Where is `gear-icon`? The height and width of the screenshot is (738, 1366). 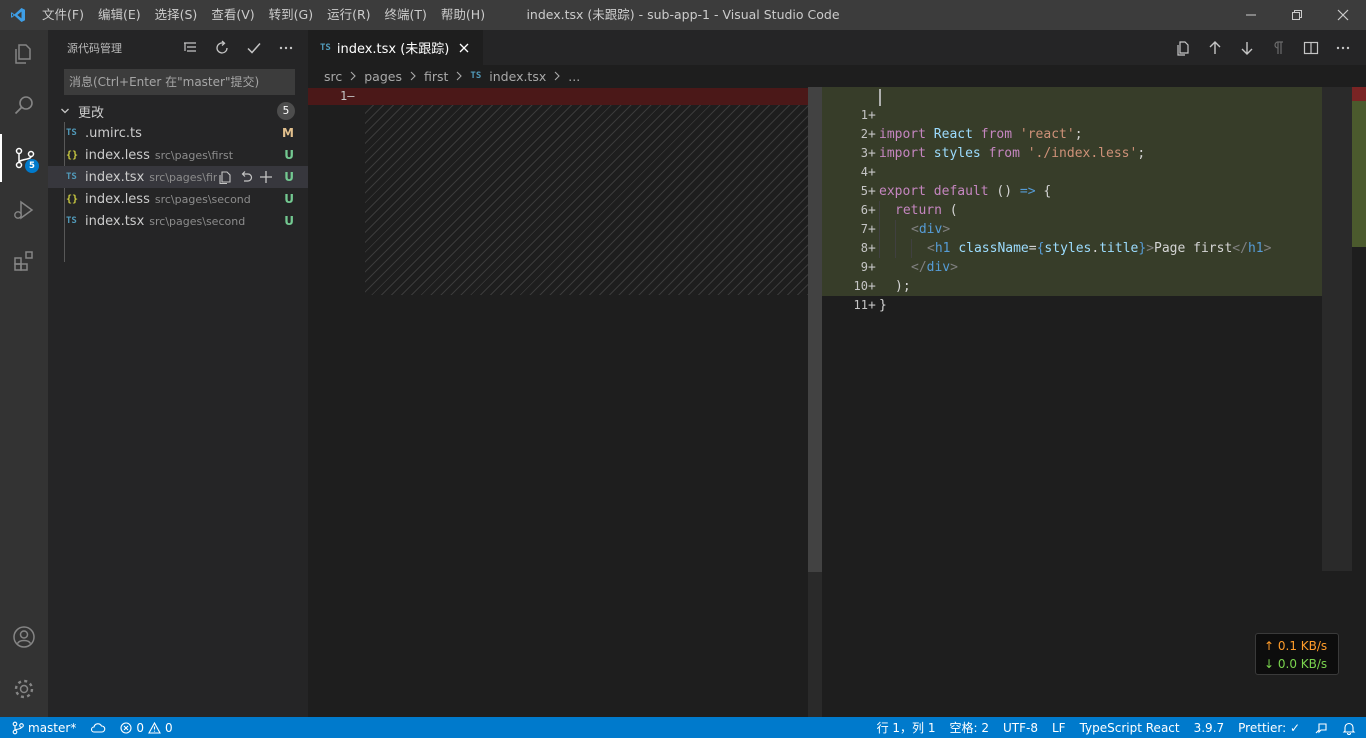
gear-icon is located at coordinates (24, 689).